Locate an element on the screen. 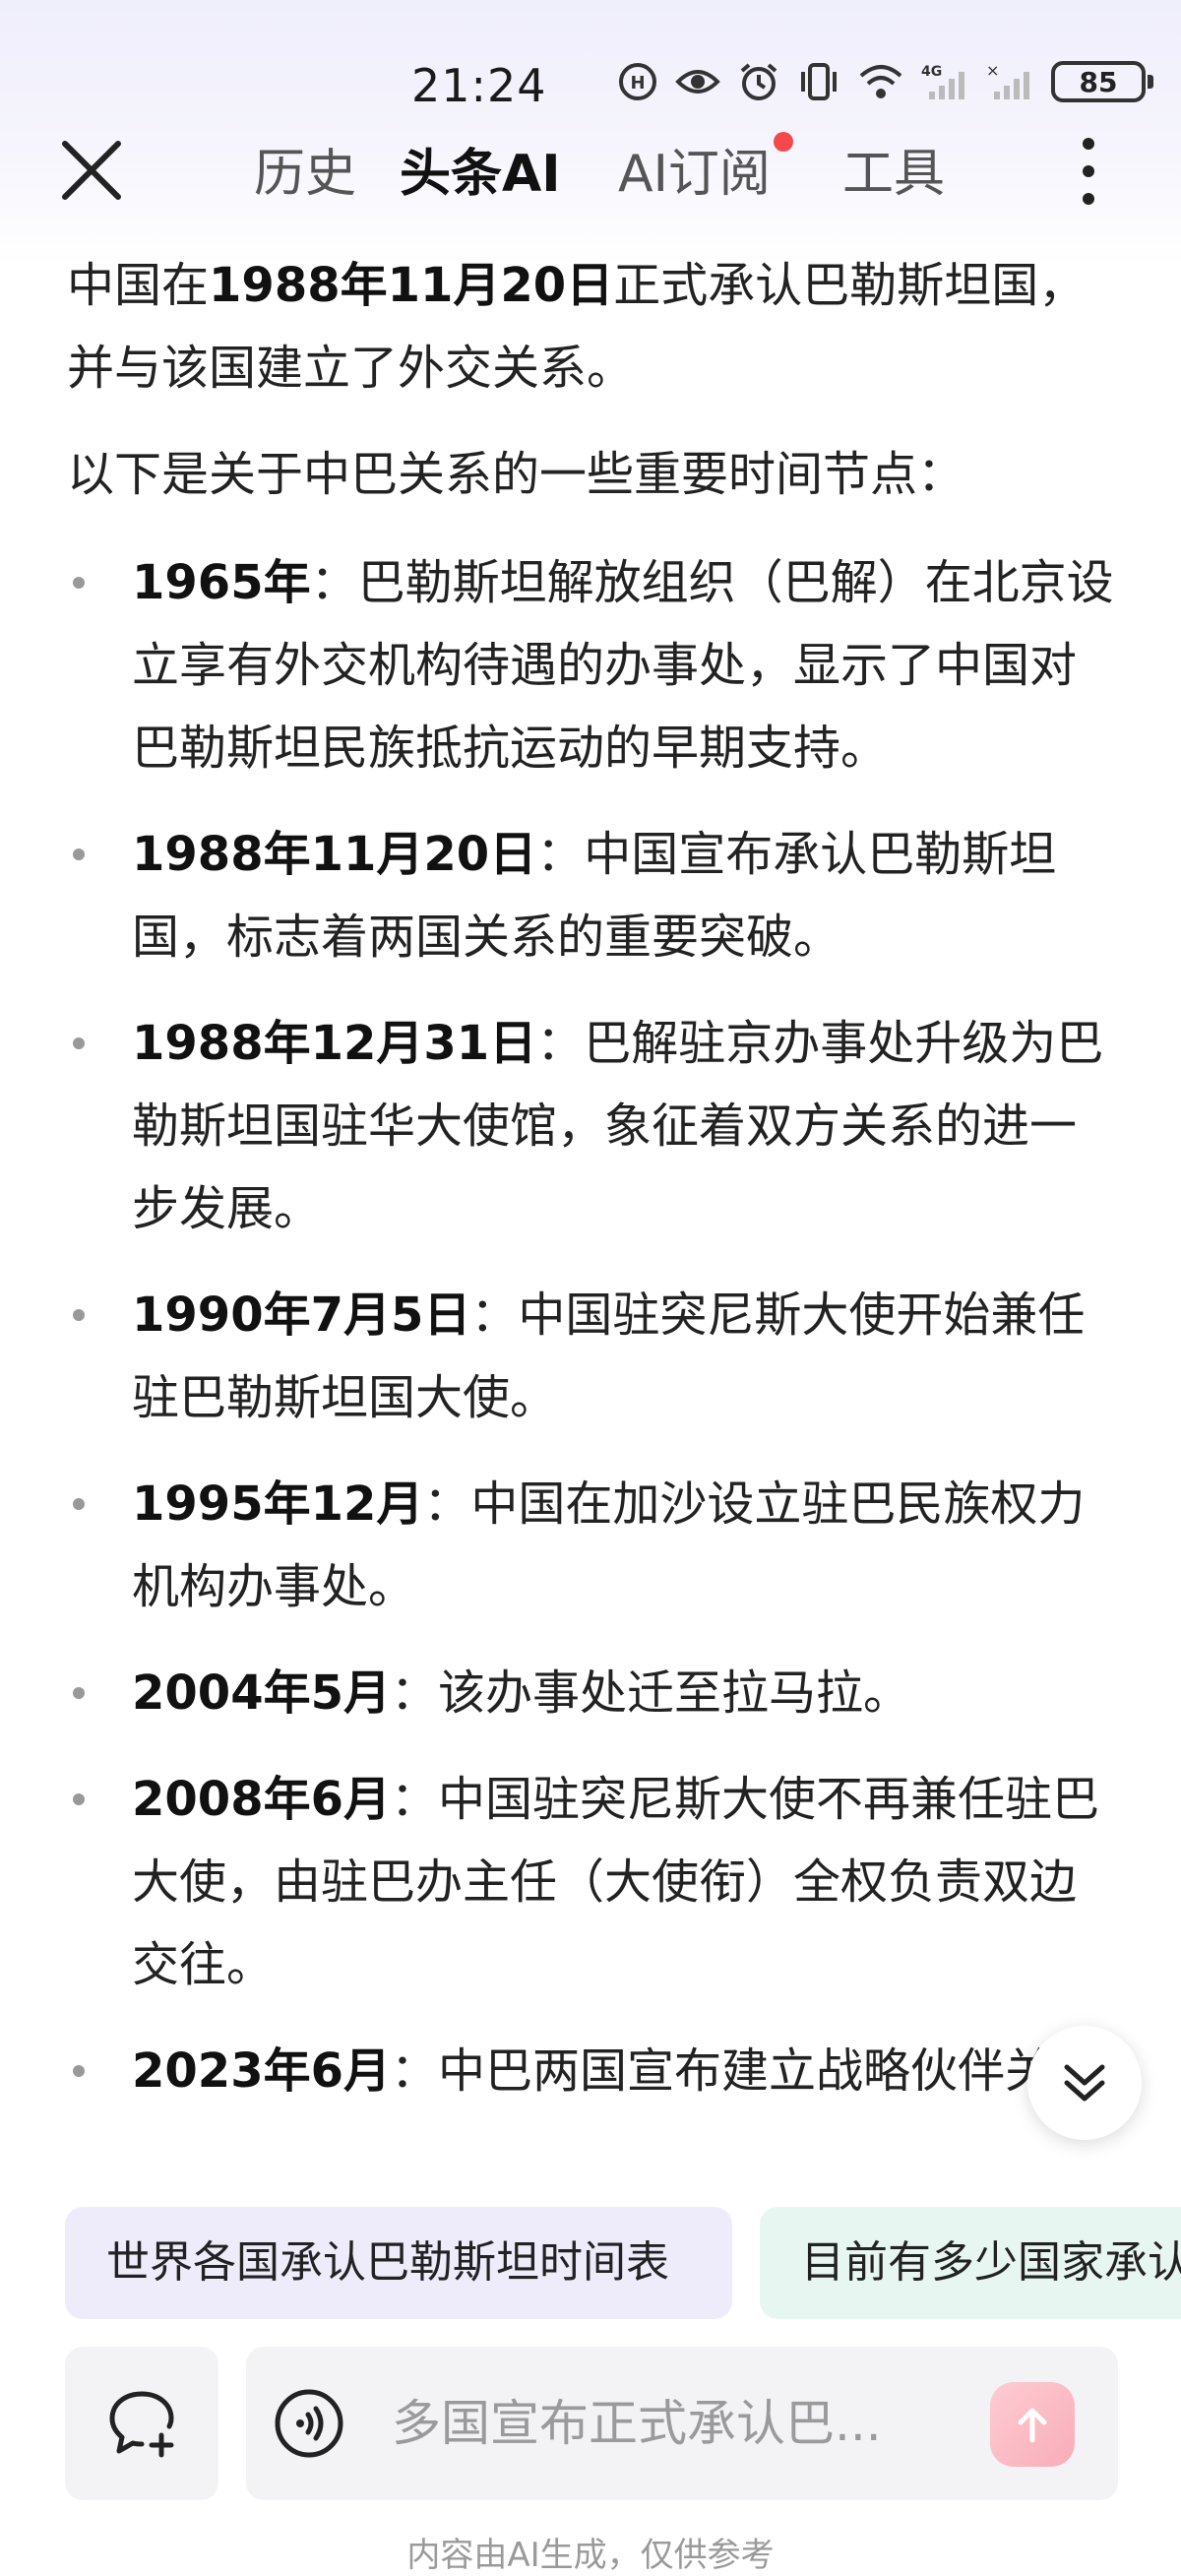  bottom-input-bar: 多国宣布正式承认巴... 内容由AI生成，仅供参考 is located at coordinates (590, 2447).